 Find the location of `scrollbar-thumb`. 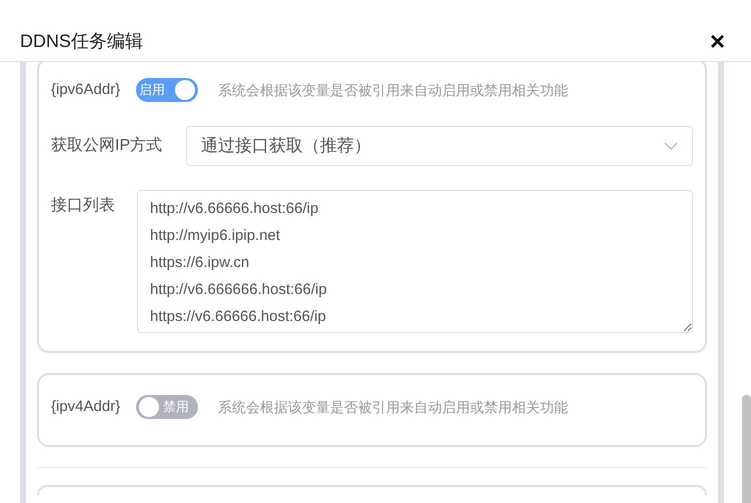

scrollbar-thumb is located at coordinates (746, 449).